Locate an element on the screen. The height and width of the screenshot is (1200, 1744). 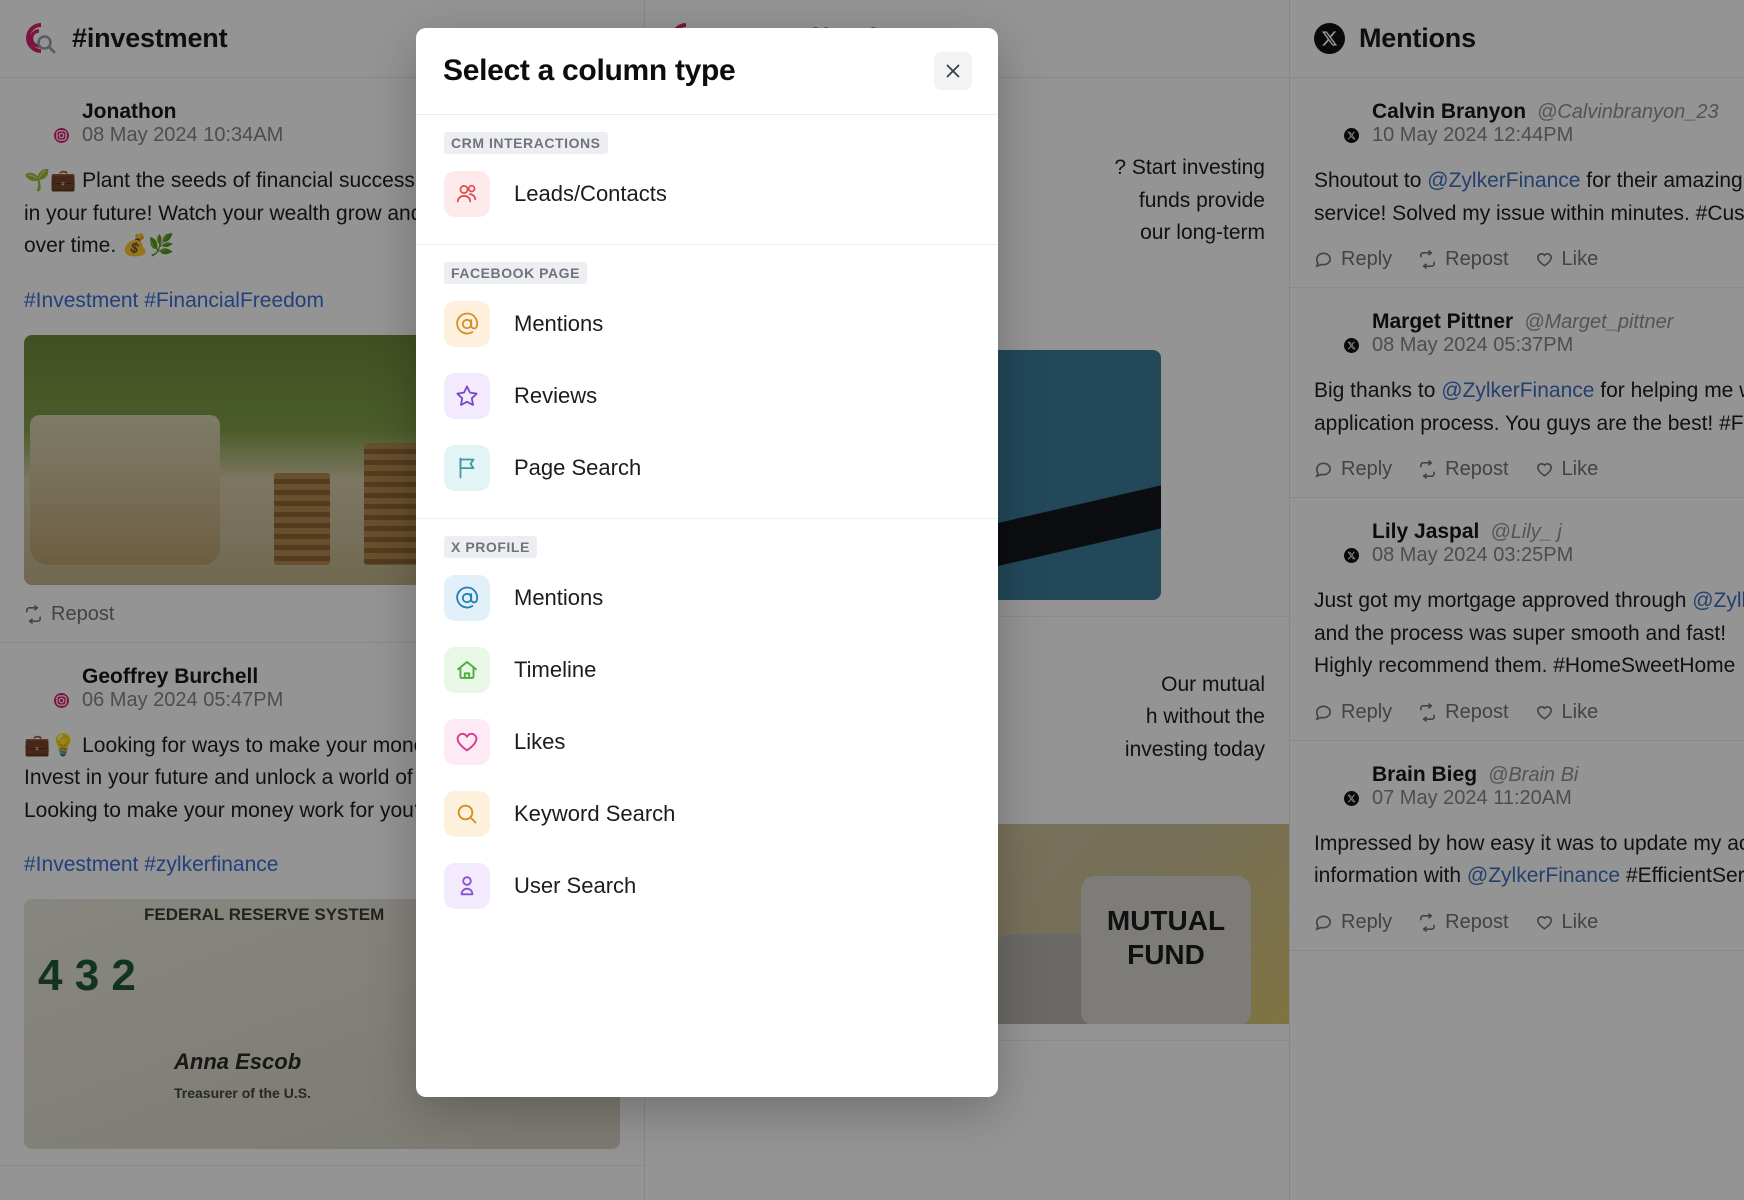
star-icon is located at coordinates (467, 396).